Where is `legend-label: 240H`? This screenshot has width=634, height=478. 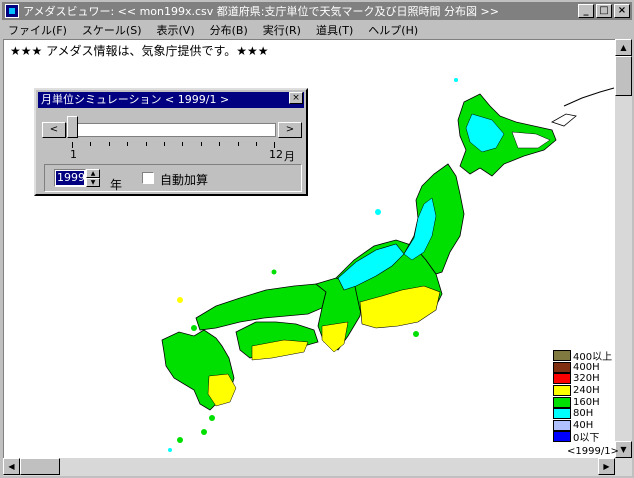
legend-label: 240H is located at coordinates (586, 391).